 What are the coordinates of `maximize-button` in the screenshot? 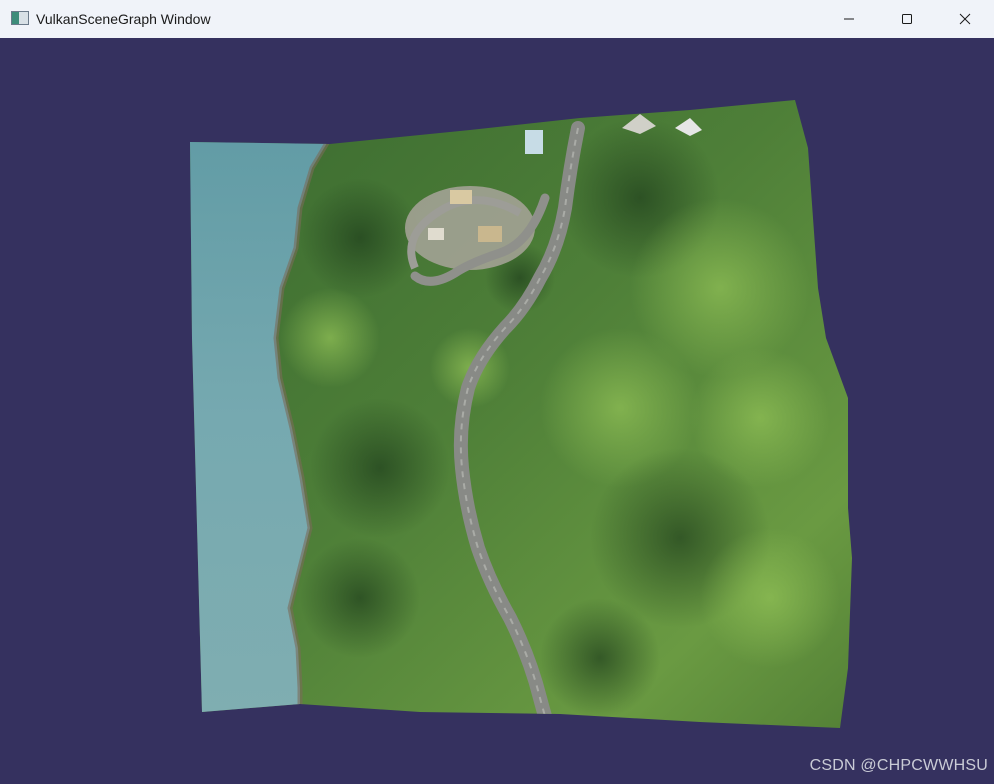 It's located at (907, 19).